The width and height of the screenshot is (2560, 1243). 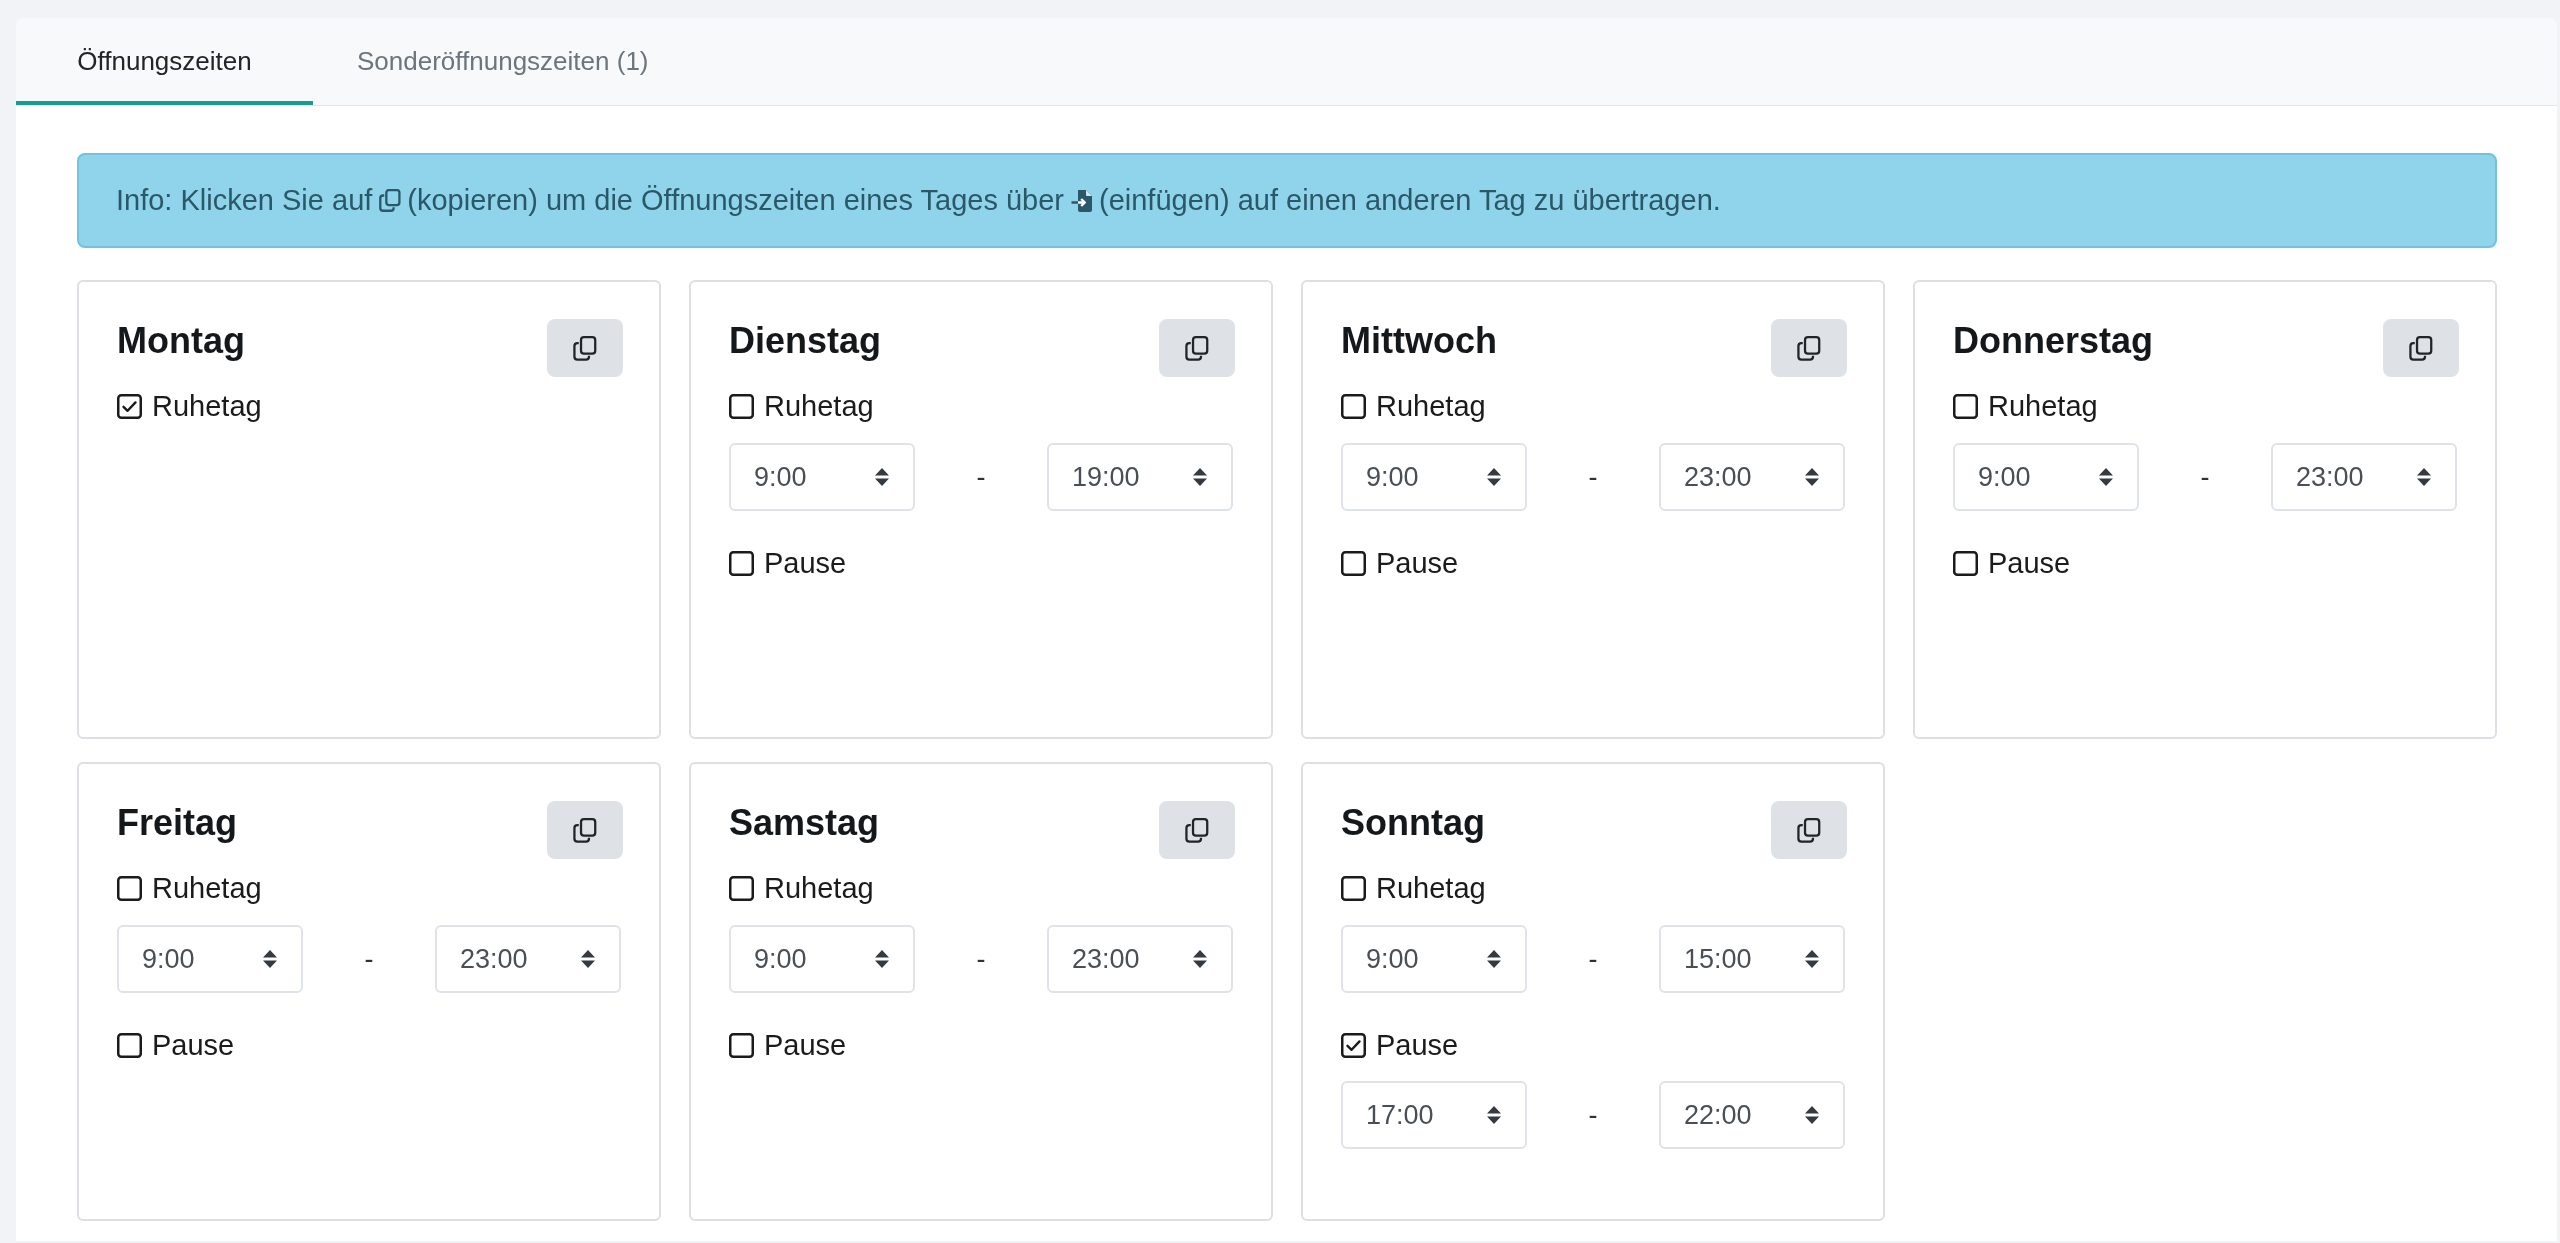 I want to click on time-select: 22:00, so click(x=1752, y=1115).